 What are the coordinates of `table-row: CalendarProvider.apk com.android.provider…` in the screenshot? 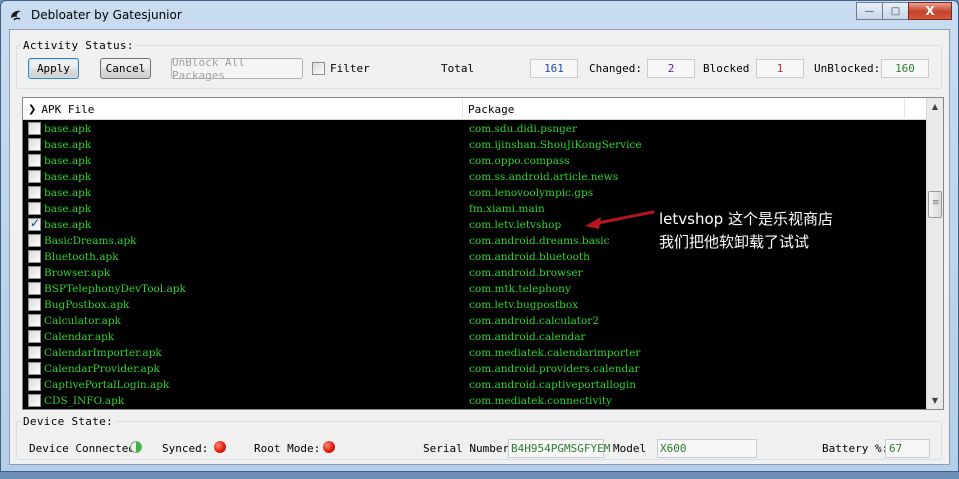 It's located at (474, 369).